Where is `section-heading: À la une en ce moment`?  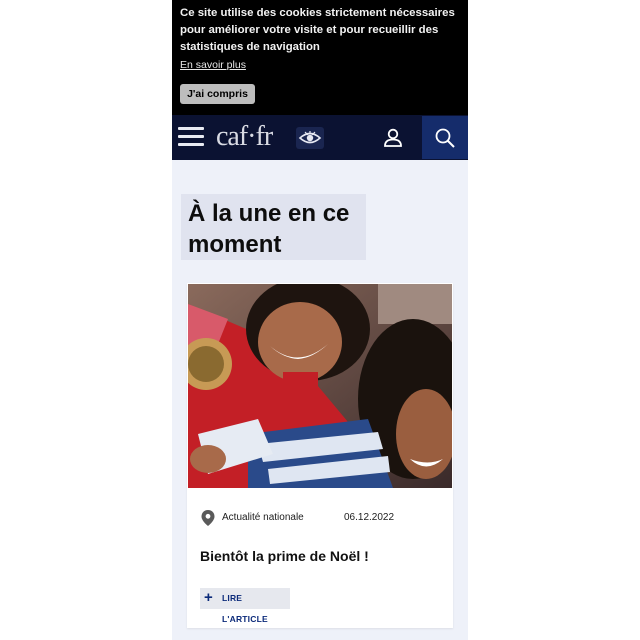 section-heading: À la une en ce moment is located at coordinates (273, 227).